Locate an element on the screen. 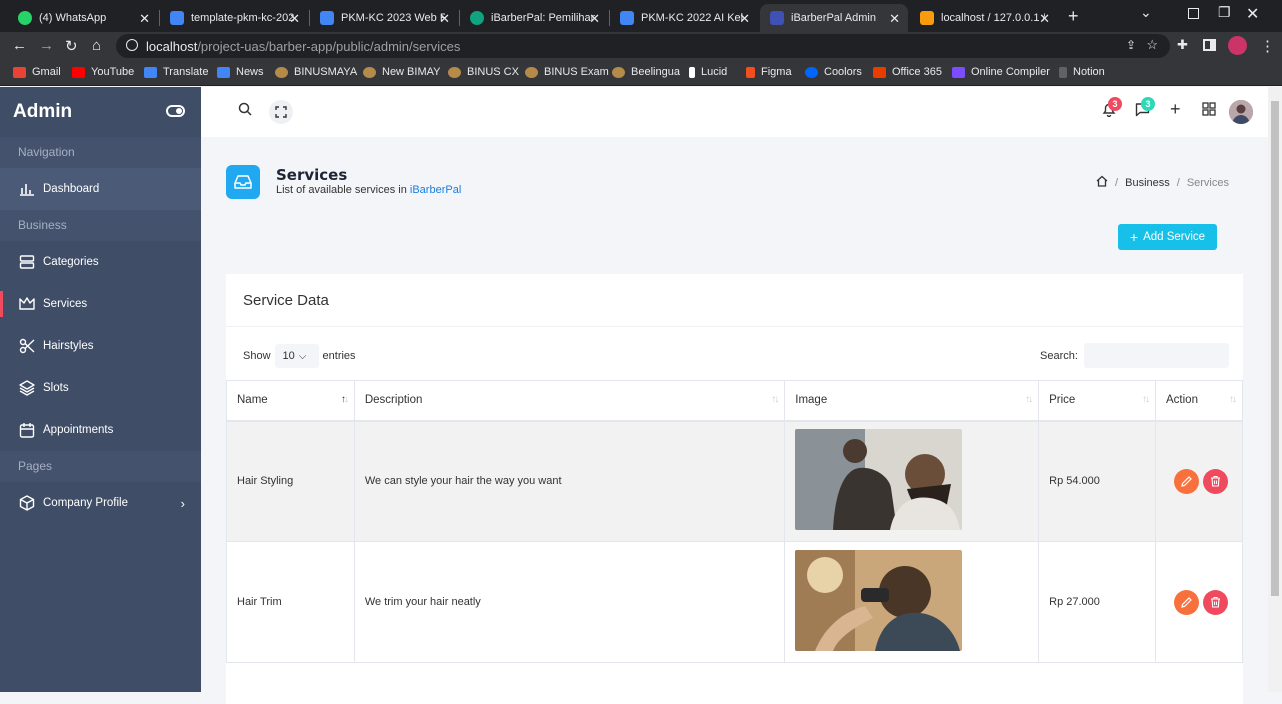  back-icon: ← is located at coordinates (19, 45).